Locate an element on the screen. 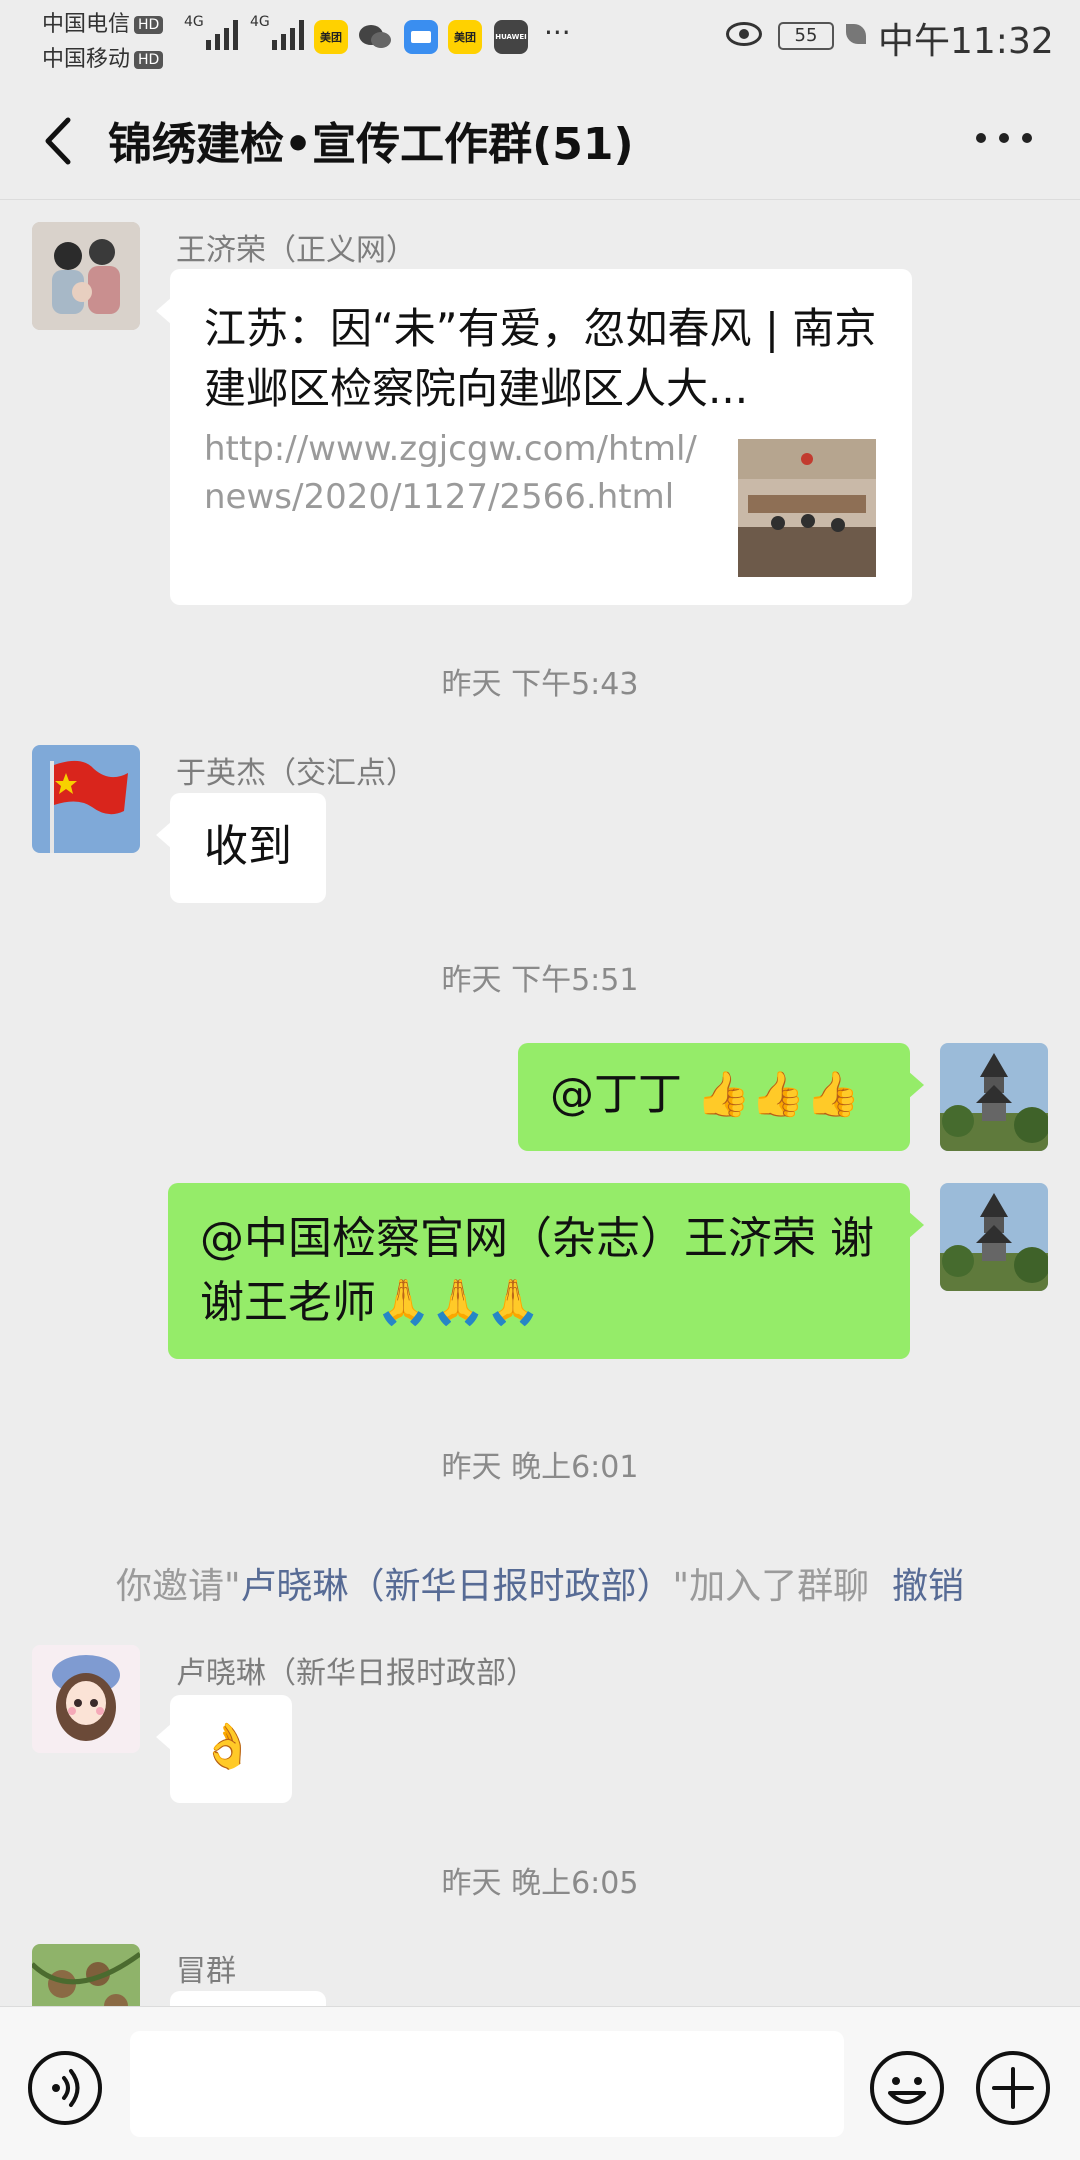 Image resolution: width=1080 pixels, height=2160 pixels. power-saving-icon is located at coordinates (856, 34).